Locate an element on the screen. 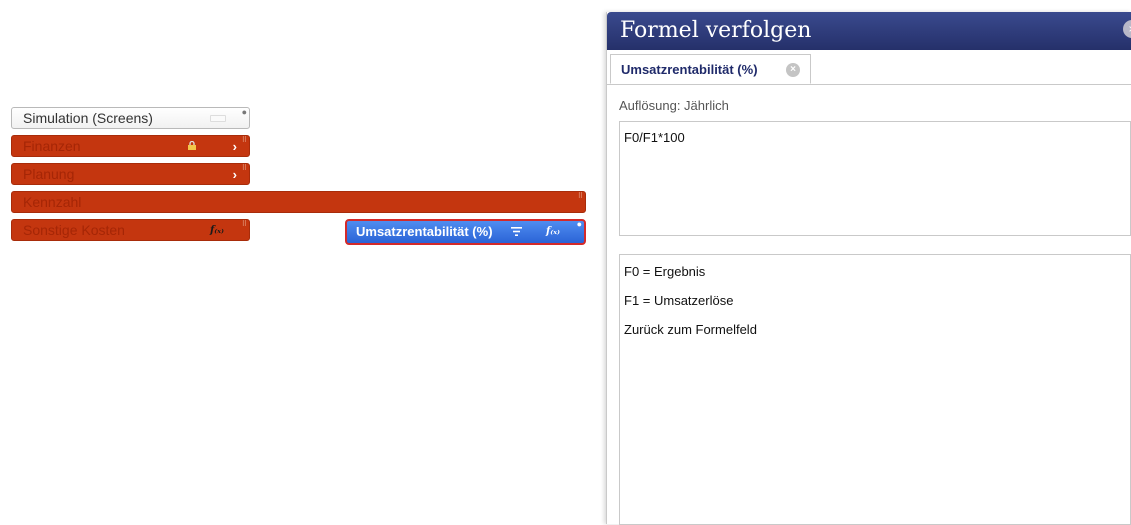 This screenshot has width=1131, height=525. lock-icon is located at coordinates (192, 145).